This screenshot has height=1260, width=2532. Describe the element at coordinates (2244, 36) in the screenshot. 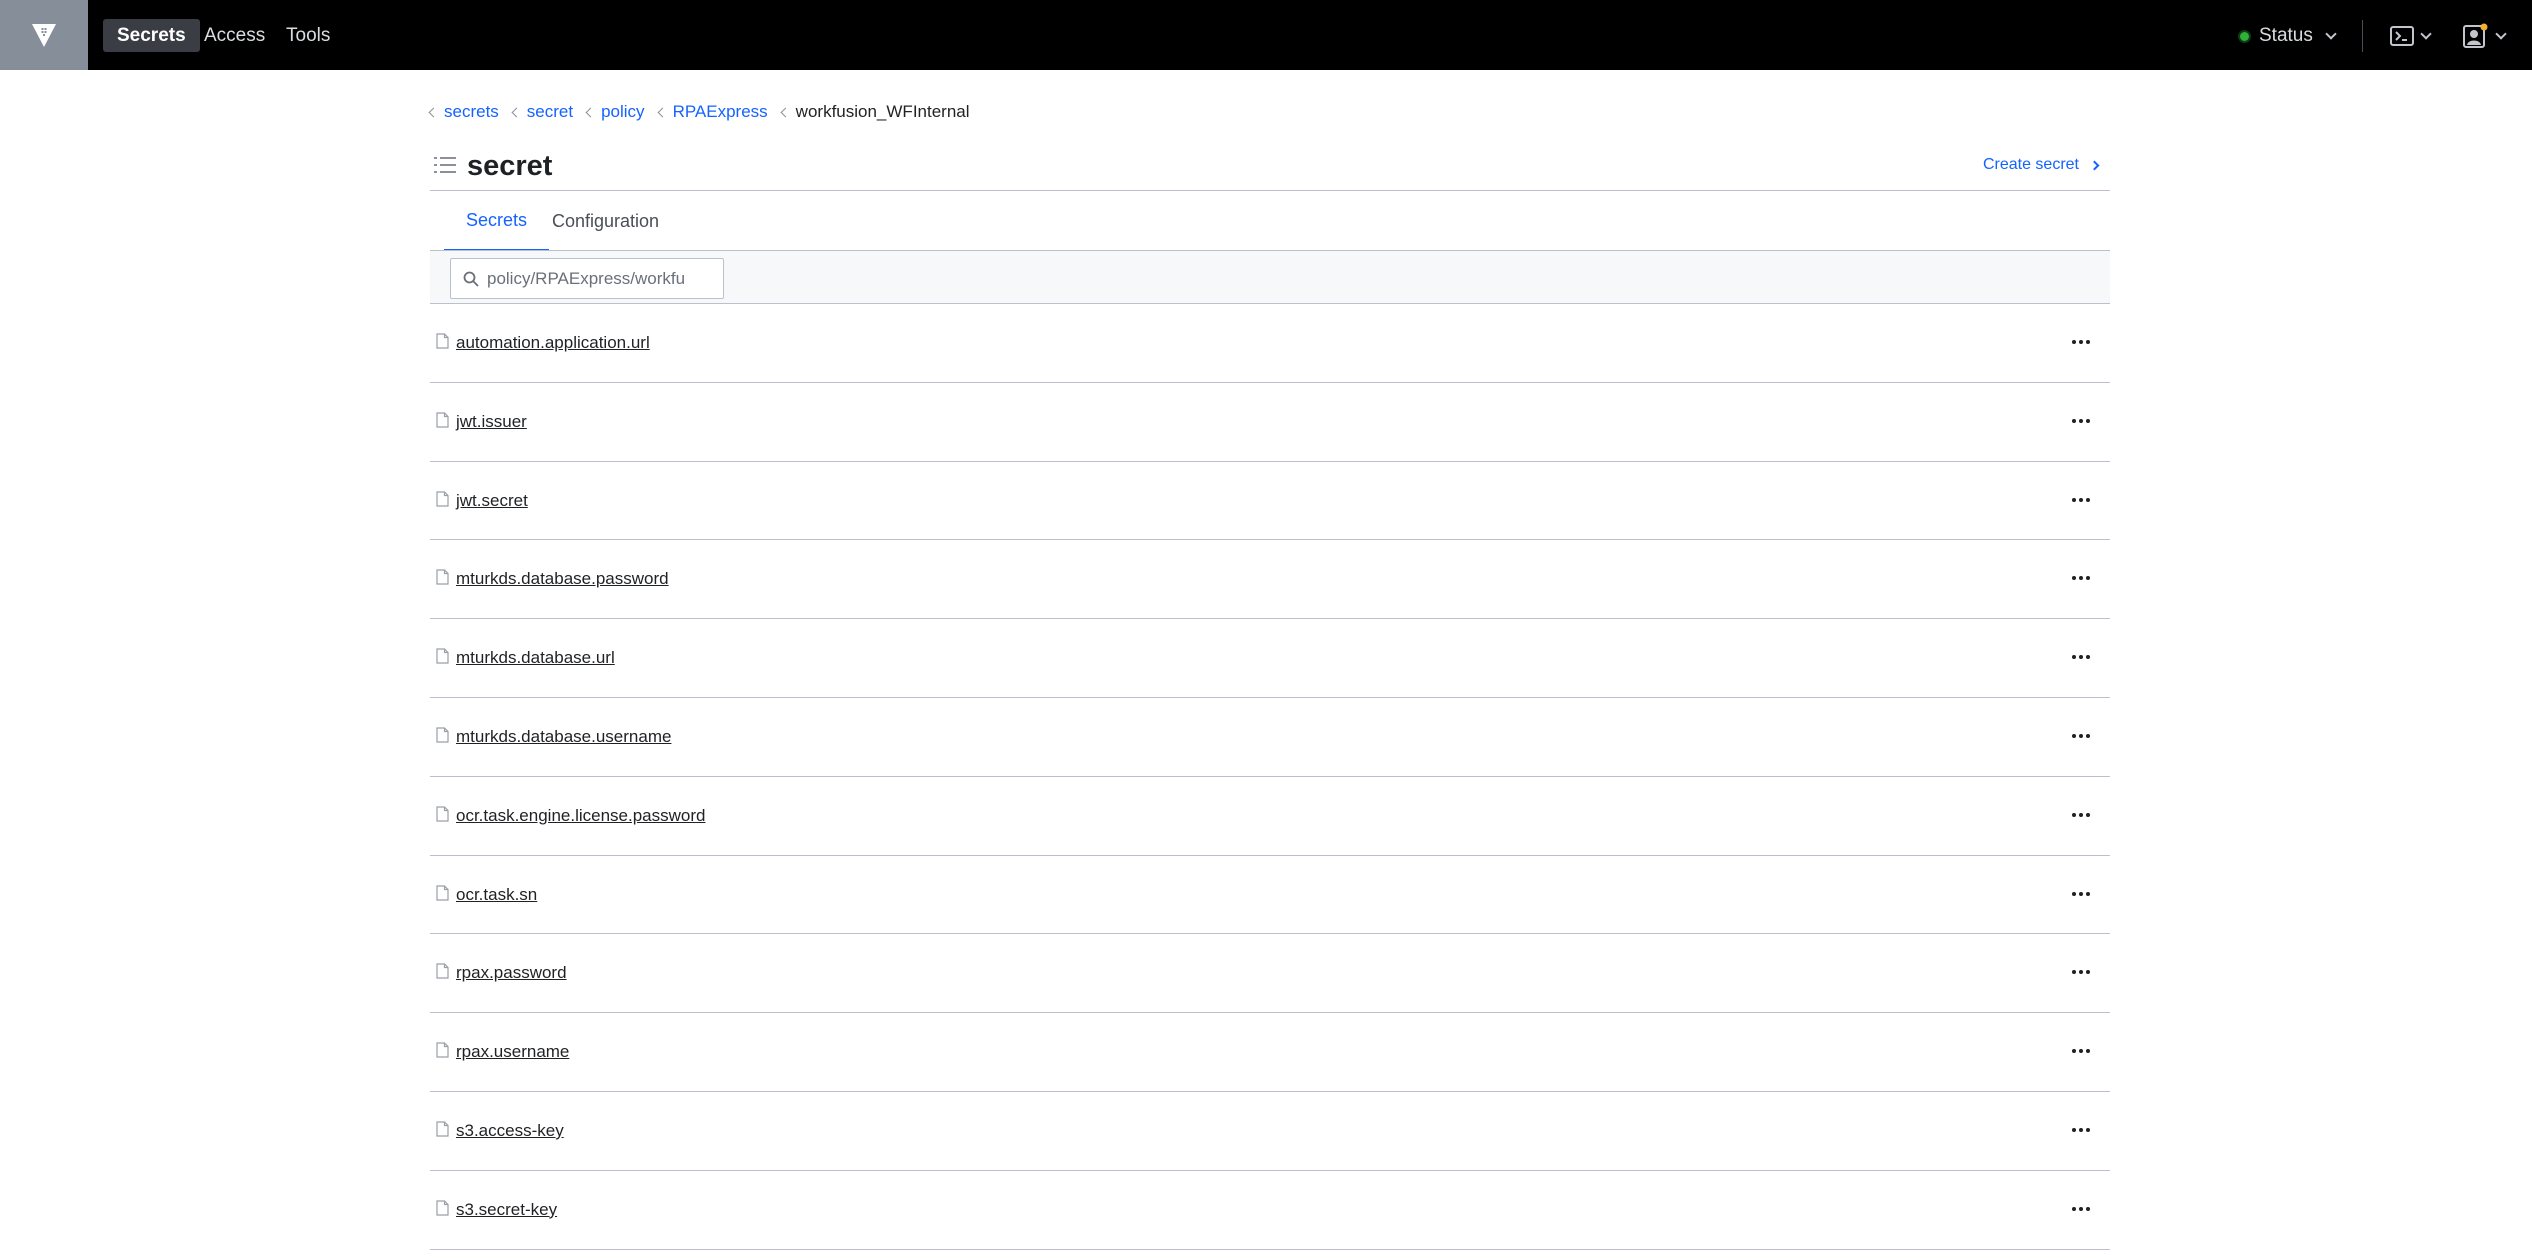

I see `status-ok-icon` at that location.